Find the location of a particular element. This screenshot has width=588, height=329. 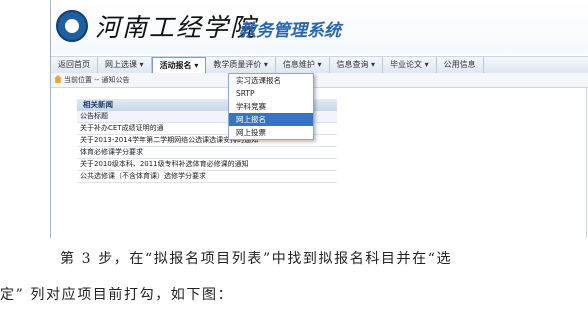

dropdown-item-srtp: SRTP is located at coordinates (271, 93).